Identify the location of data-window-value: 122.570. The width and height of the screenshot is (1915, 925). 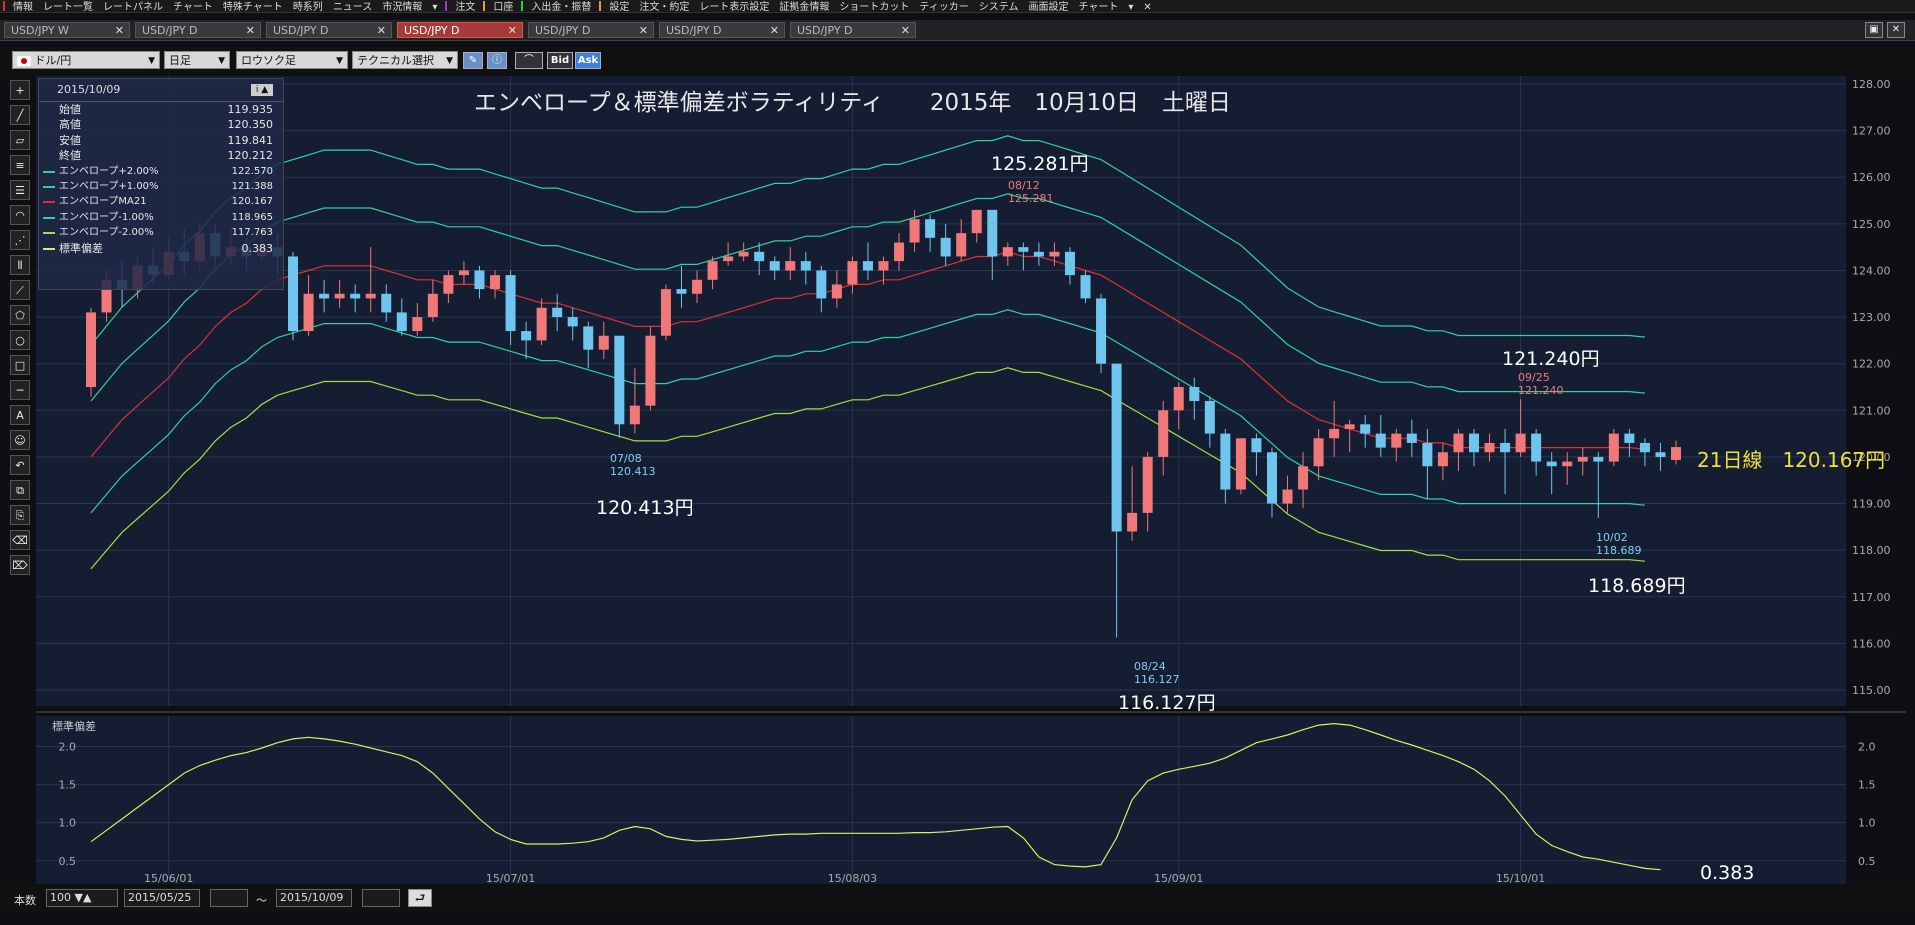
(252, 171).